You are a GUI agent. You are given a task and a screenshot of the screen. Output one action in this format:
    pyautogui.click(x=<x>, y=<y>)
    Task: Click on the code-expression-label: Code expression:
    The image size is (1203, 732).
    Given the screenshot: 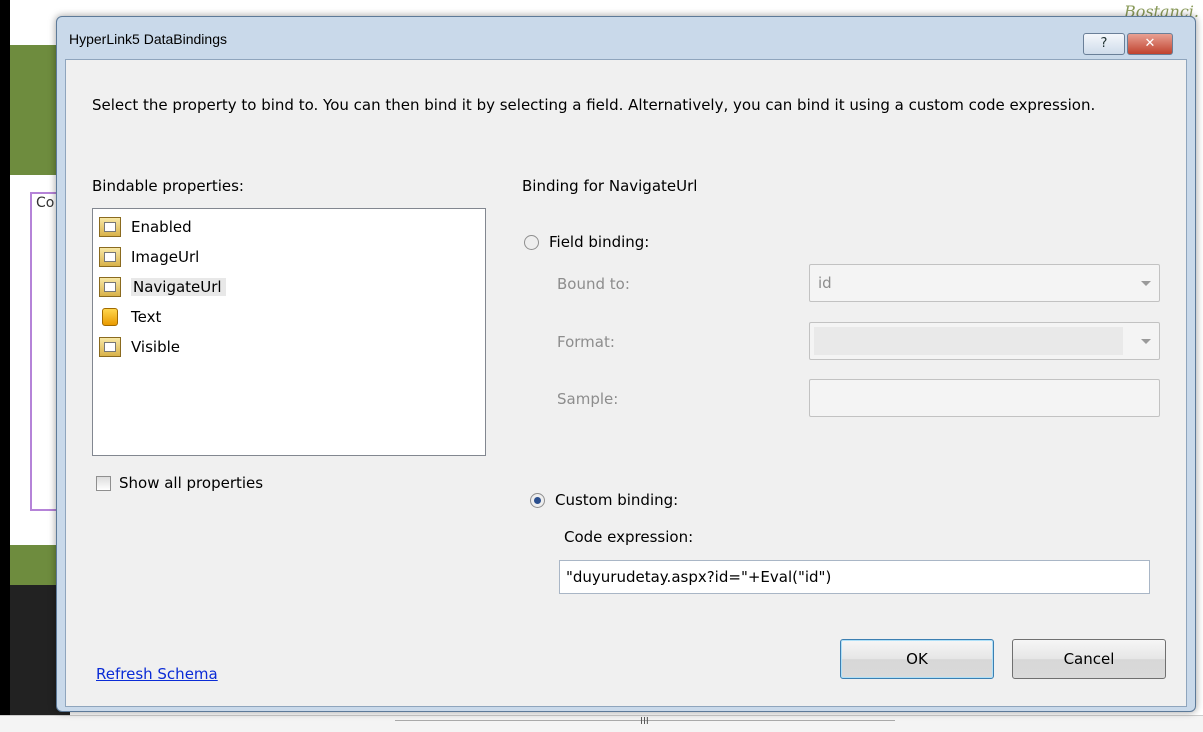 What is the action you would take?
    pyautogui.click(x=629, y=537)
    